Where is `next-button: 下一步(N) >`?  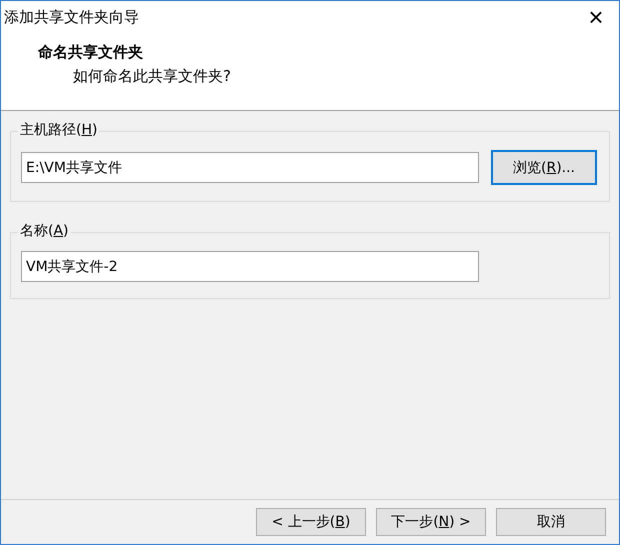
next-button: 下一步(N) > is located at coordinates (431, 522).